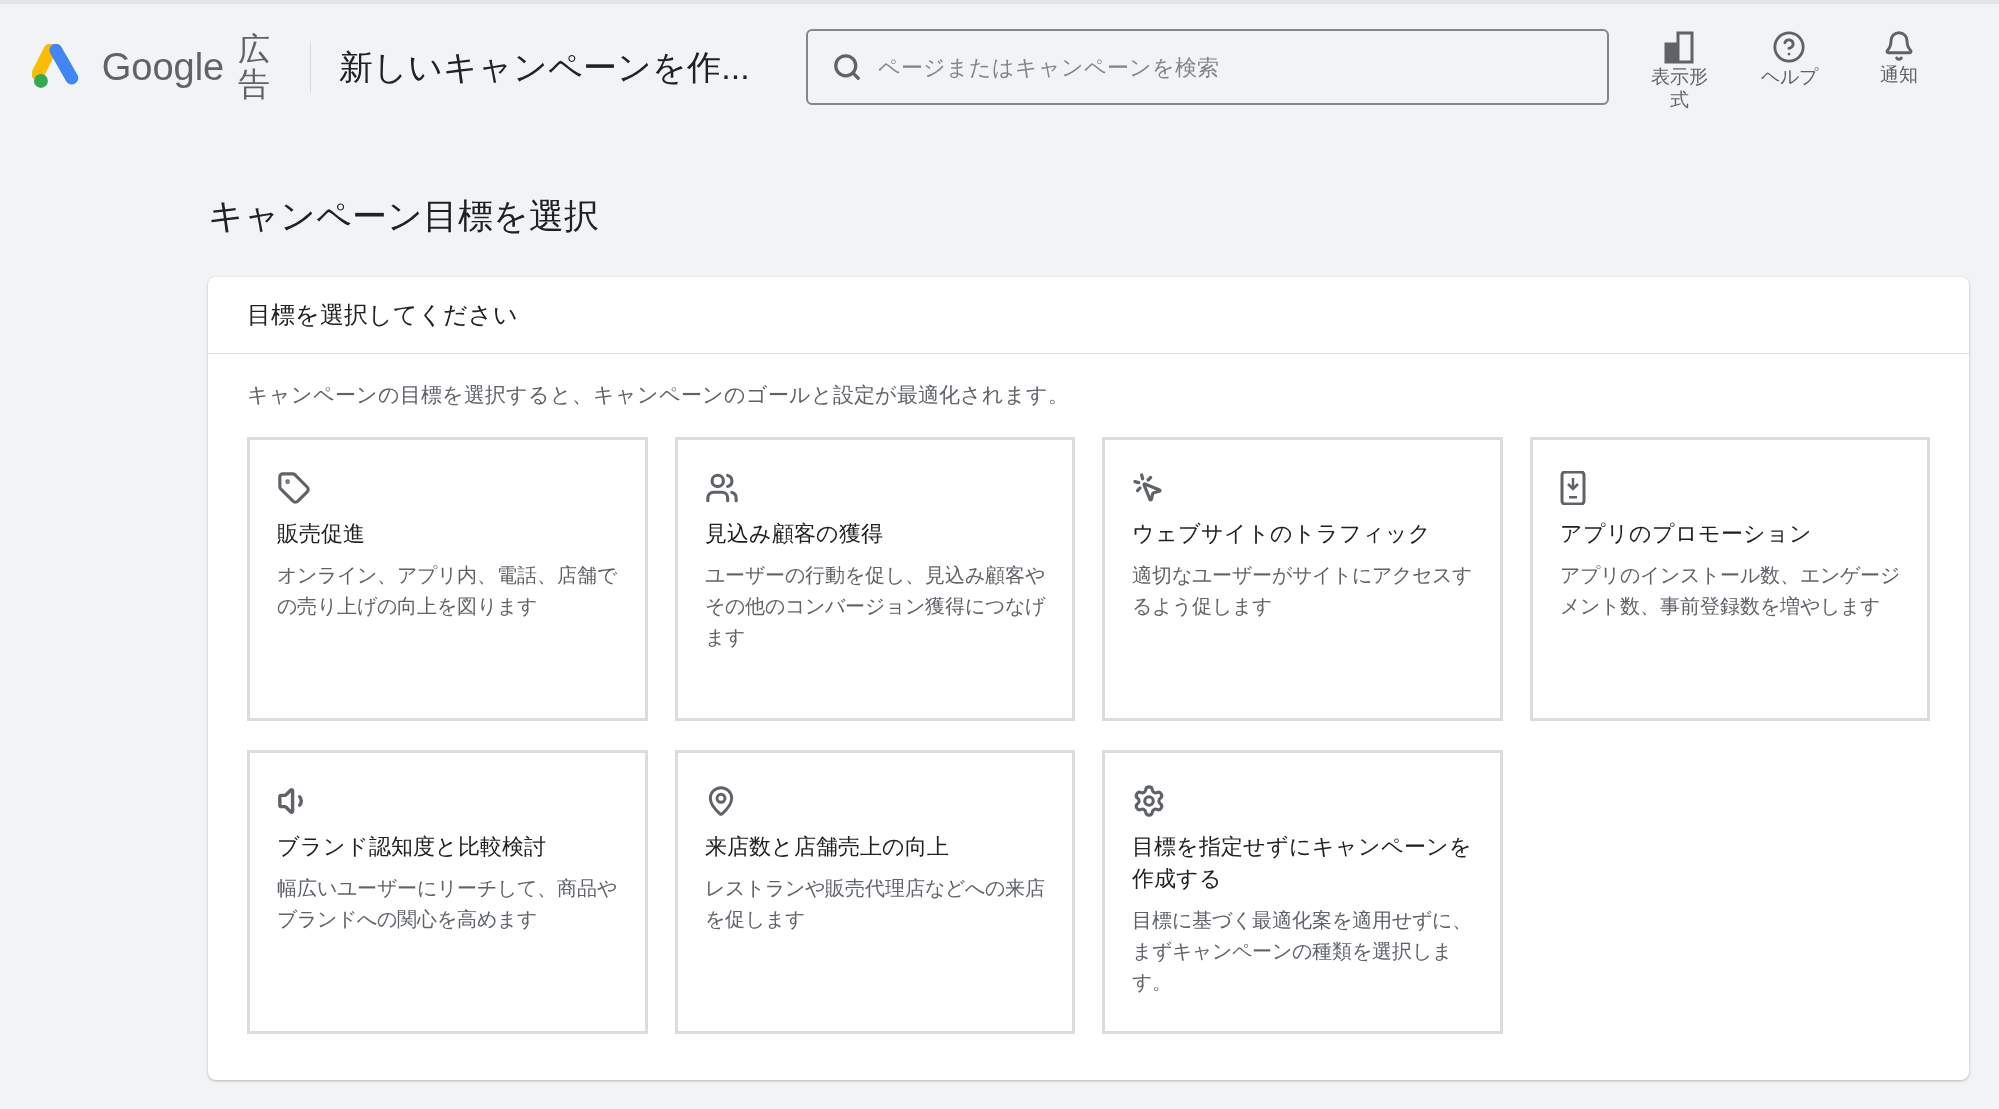  I want to click on tag-icon, so click(294, 487).